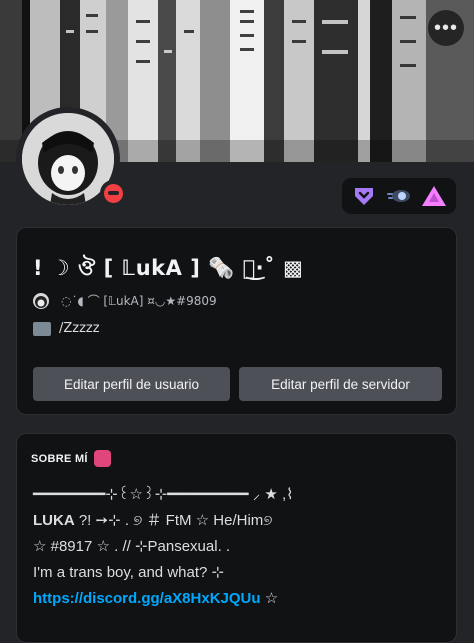  What do you see at coordinates (129, 572) in the screenshot?
I see `bio-line-statement: I'm a trans boy, and what? ⊹` at bounding box center [129, 572].